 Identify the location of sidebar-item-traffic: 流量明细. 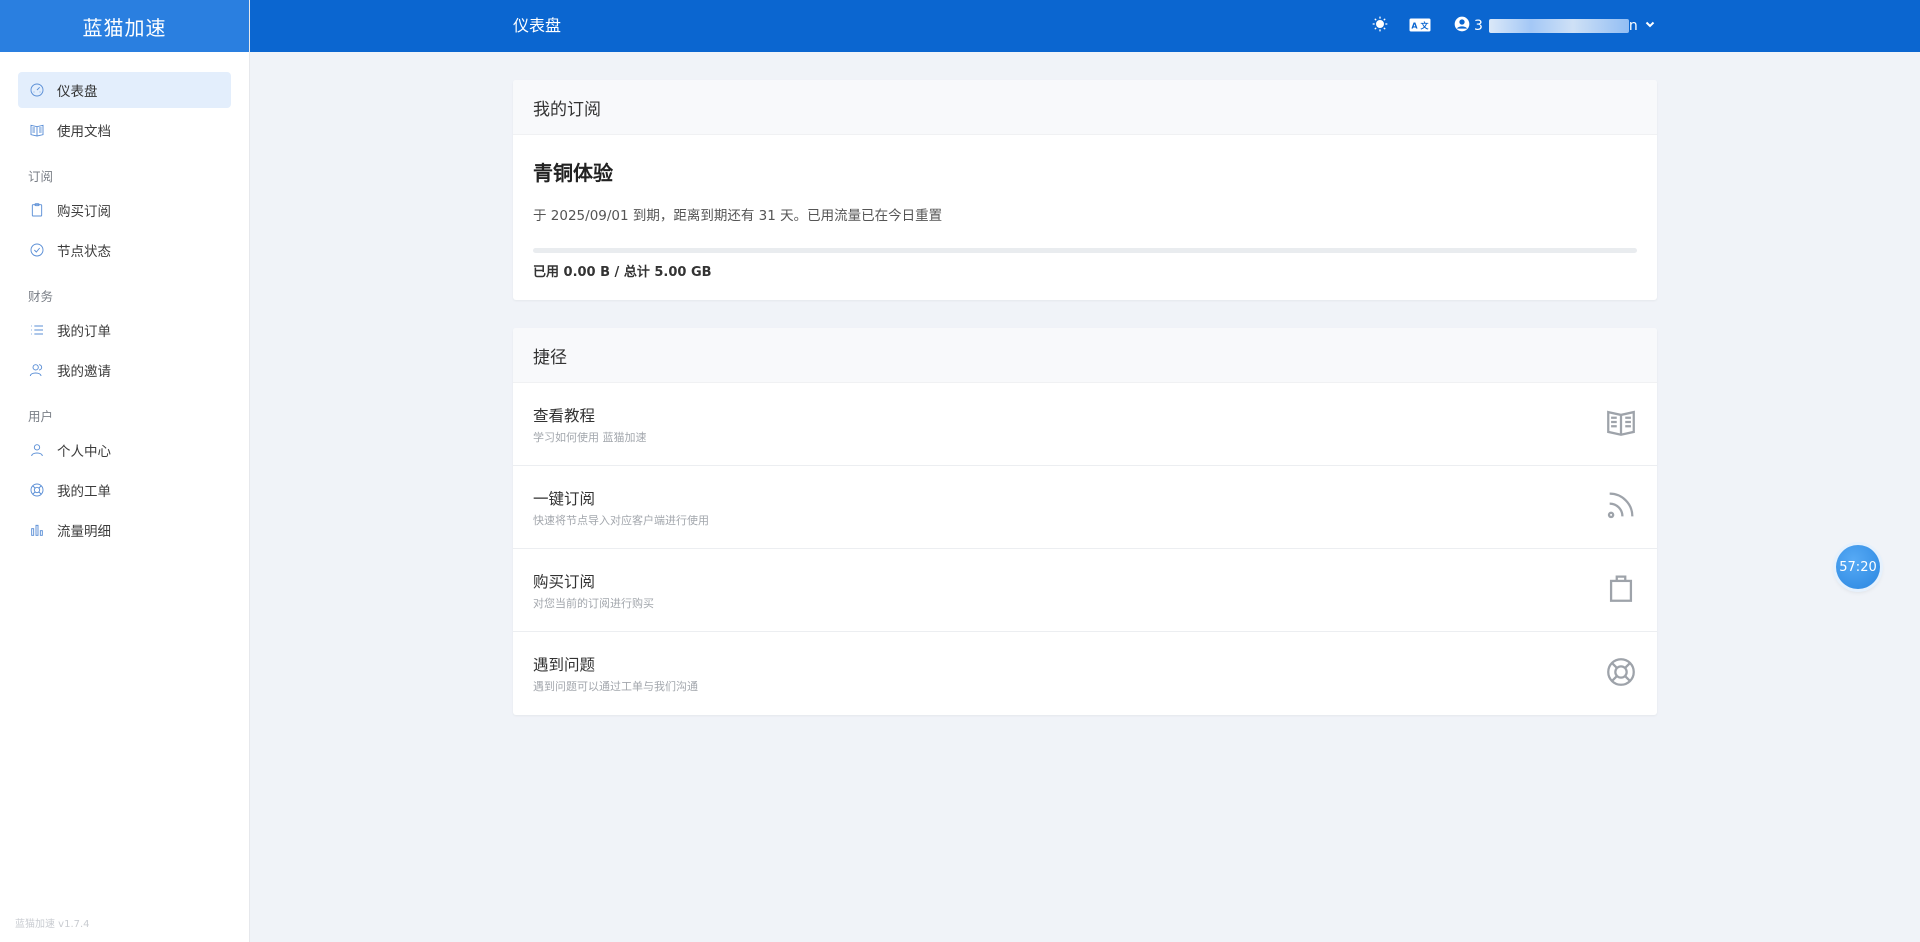
(124, 530).